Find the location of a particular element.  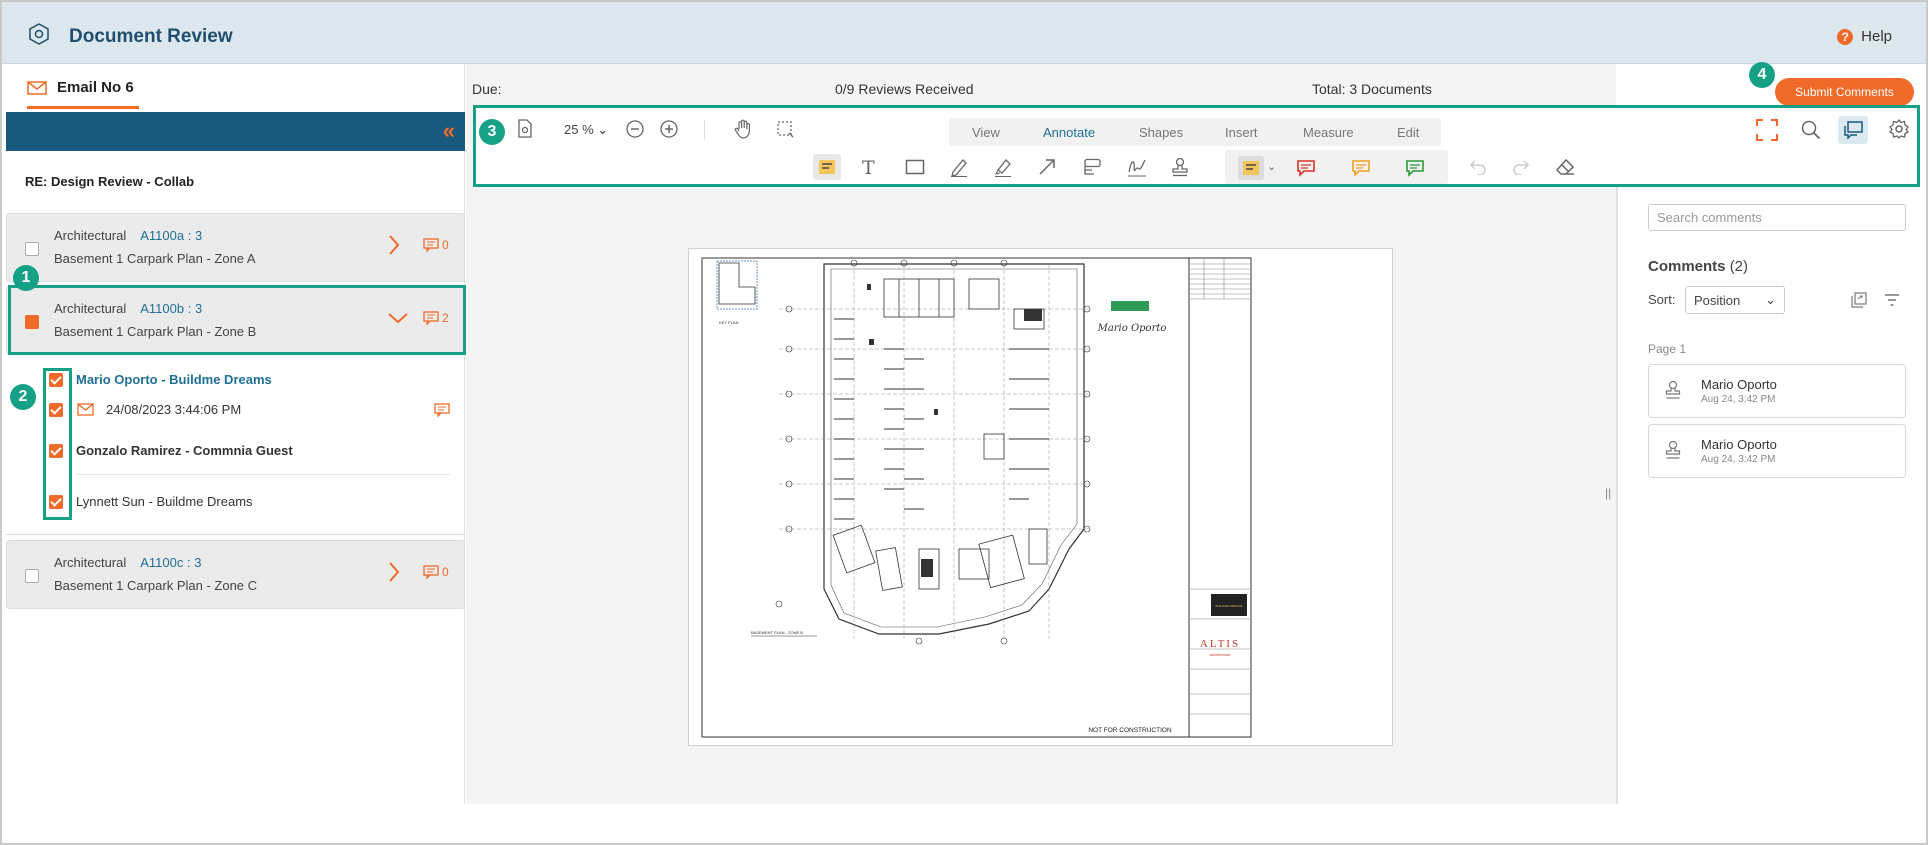

resize-handle-icon: || is located at coordinates (1608, 493).